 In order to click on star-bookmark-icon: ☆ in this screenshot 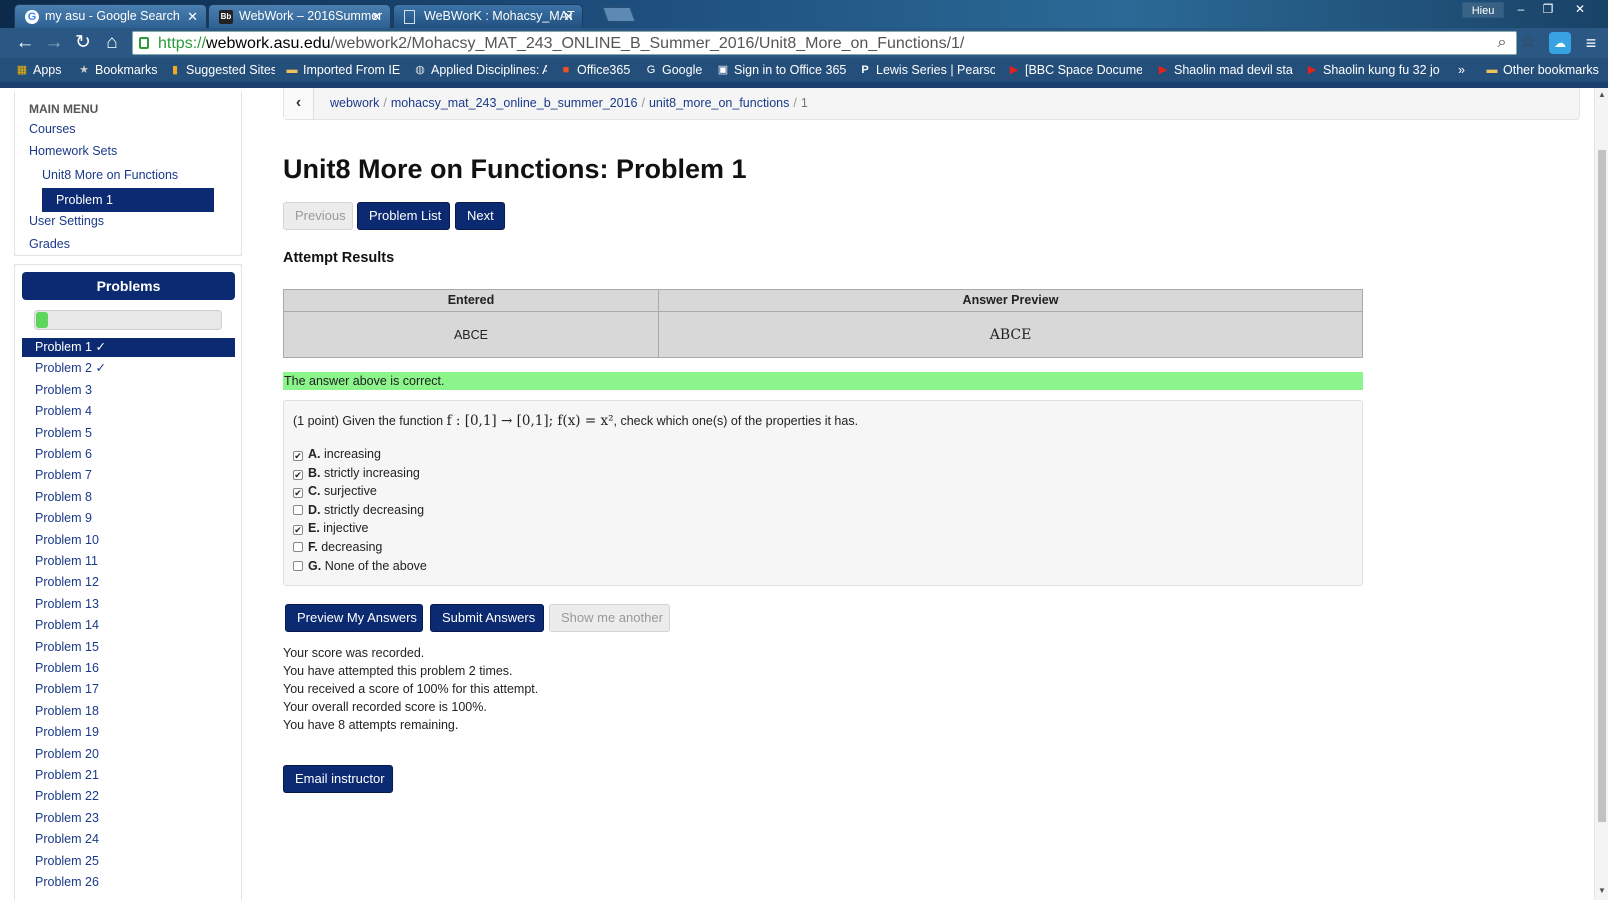, I will do `click(1528, 43)`.